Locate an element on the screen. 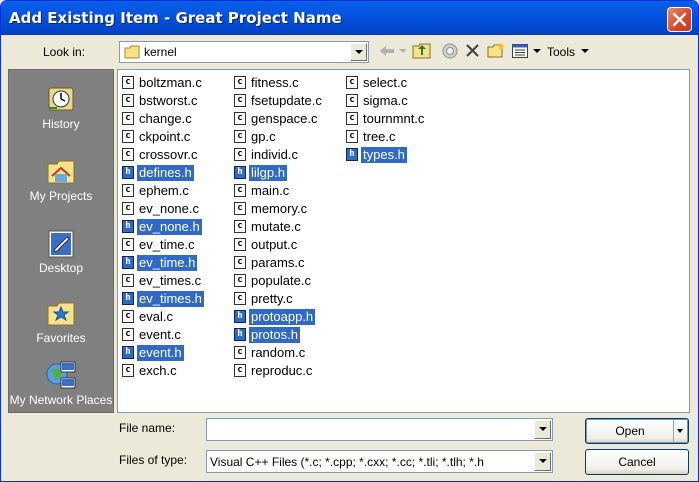 The width and height of the screenshot is (699, 482). up-folder-icon is located at coordinates (422, 51).